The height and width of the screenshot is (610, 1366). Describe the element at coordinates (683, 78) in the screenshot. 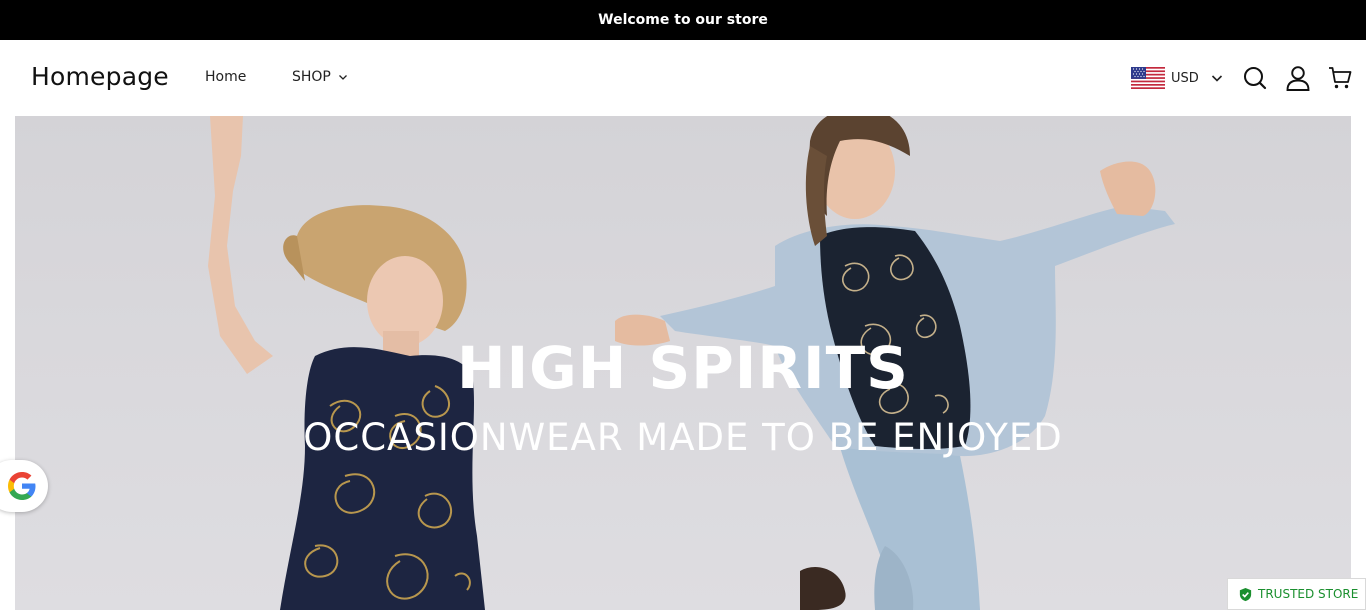

I see `site-header: Homepage Home SHOP USD` at that location.